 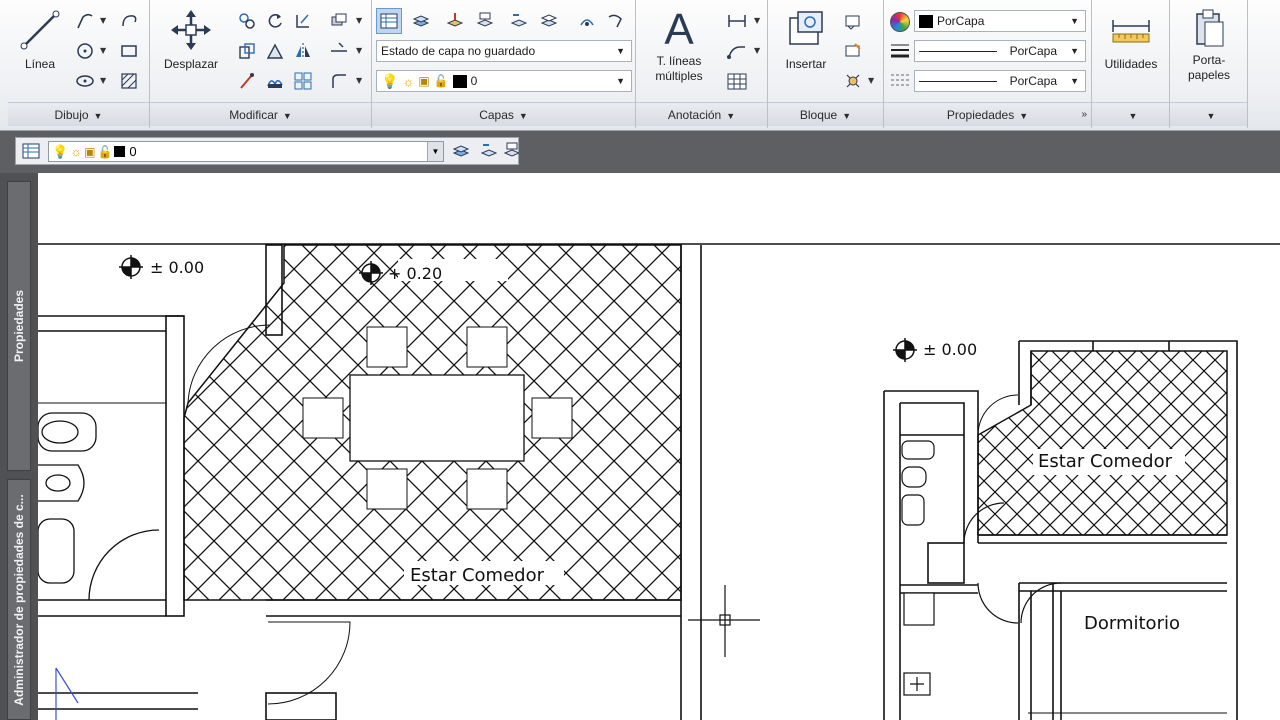 What do you see at coordinates (339, 81) in the screenshot?
I see `offset-icon` at bounding box center [339, 81].